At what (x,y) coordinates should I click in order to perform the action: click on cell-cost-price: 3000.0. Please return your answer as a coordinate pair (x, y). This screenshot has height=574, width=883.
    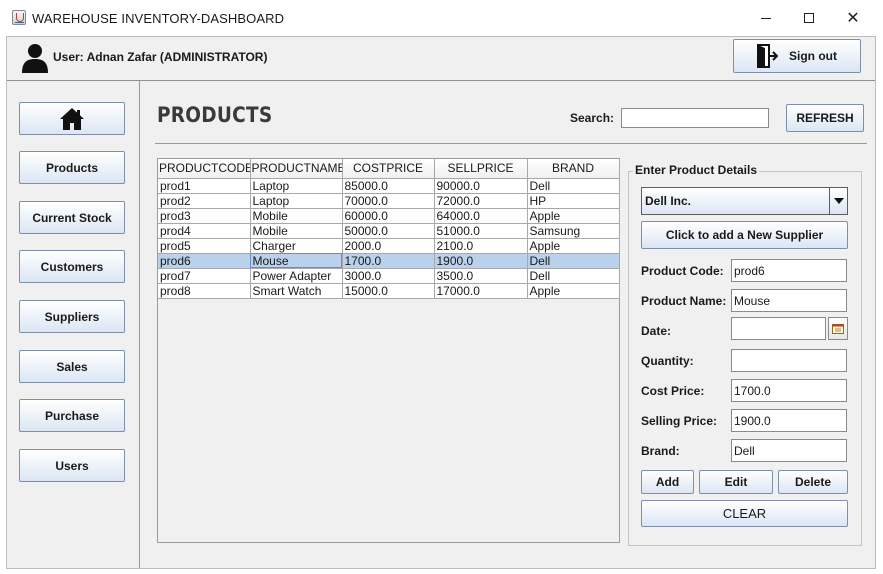
    Looking at the image, I should click on (388, 276).